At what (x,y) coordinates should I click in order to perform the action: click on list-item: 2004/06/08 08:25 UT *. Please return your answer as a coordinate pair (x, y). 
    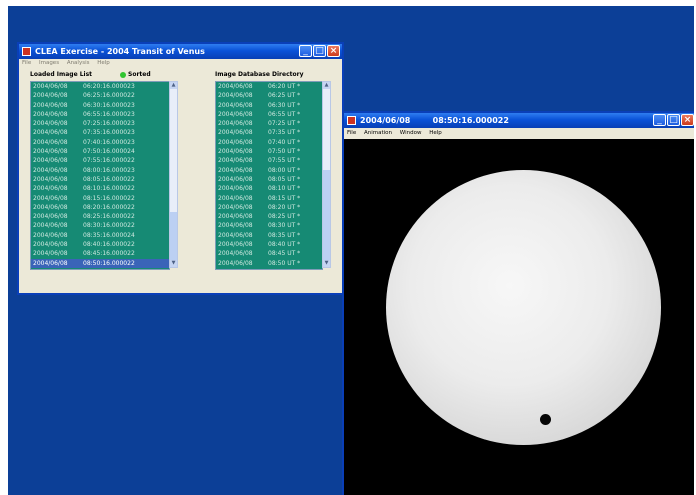
    Looking at the image, I should click on (269, 216).